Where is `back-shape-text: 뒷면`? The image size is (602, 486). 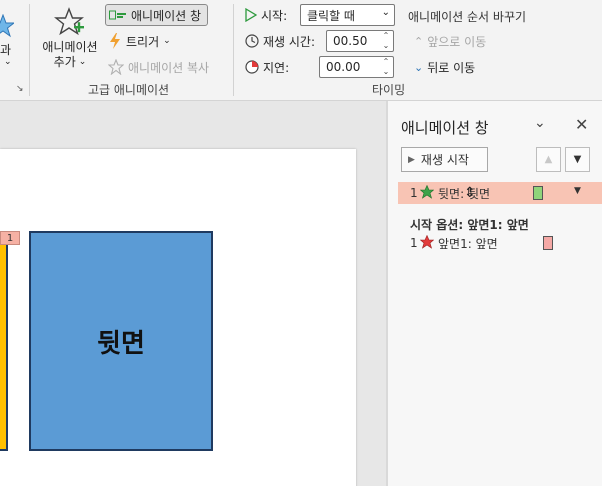 back-shape-text: 뒷면 is located at coordinates (121, 343).